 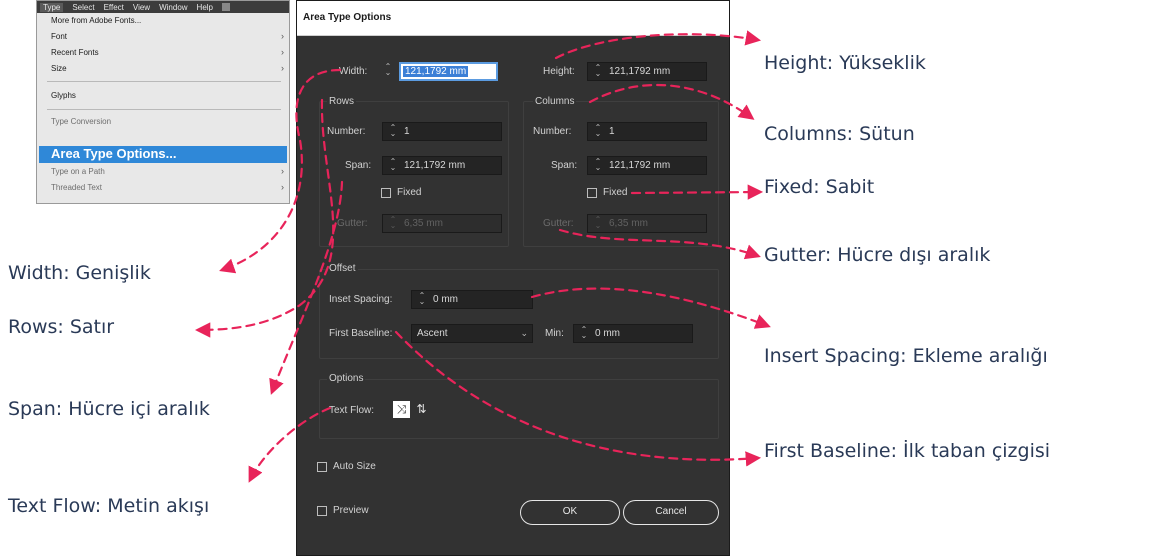 What do you see at coordinates (79, 273) in the screenshot?
I see `annotation-width: Width: Genişlik` at bounding box center [79, 273].